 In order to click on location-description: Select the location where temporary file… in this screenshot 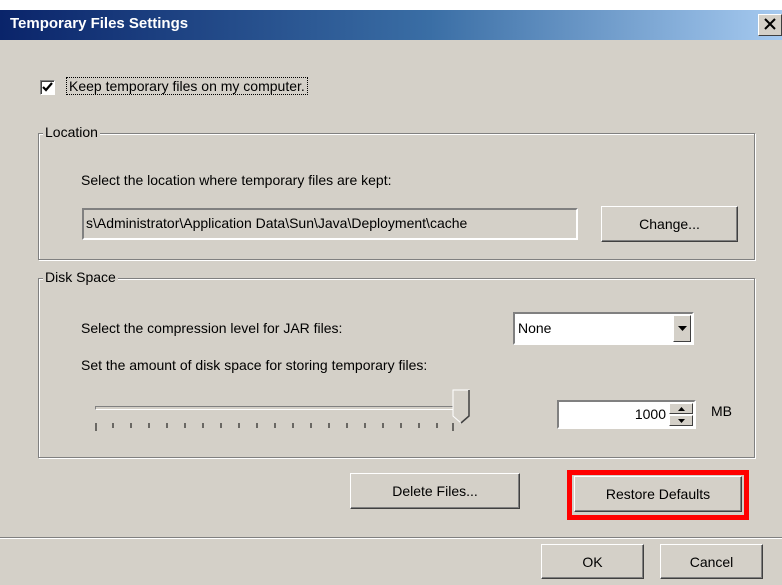, I will do `click(236, 180)`.